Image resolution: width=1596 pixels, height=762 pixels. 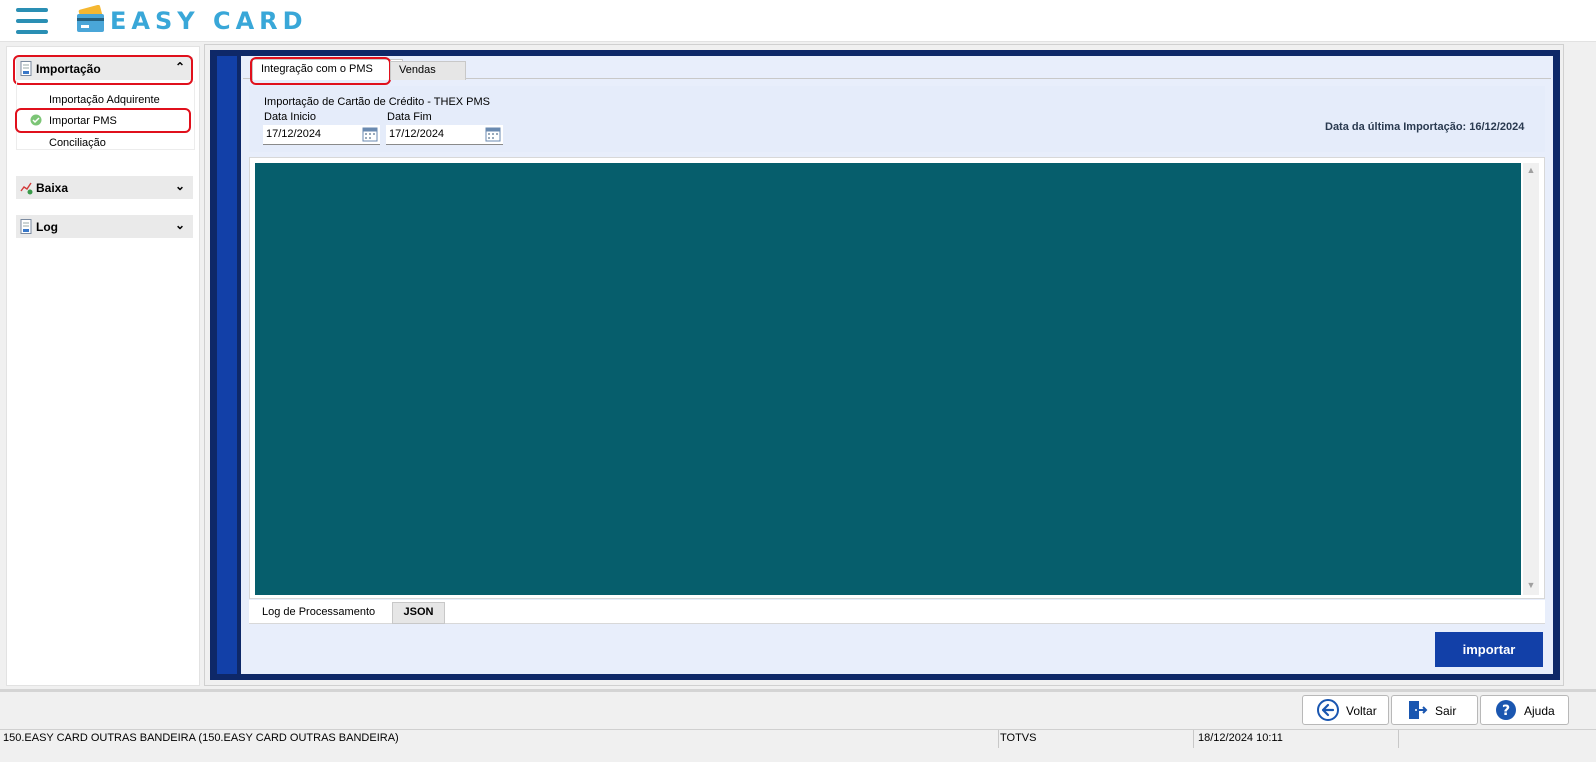 What do you see at coordinates (290, 117) in the screenshot?
I see `data-inicio-label: Data Inicio` at bounding box center [290, 117].